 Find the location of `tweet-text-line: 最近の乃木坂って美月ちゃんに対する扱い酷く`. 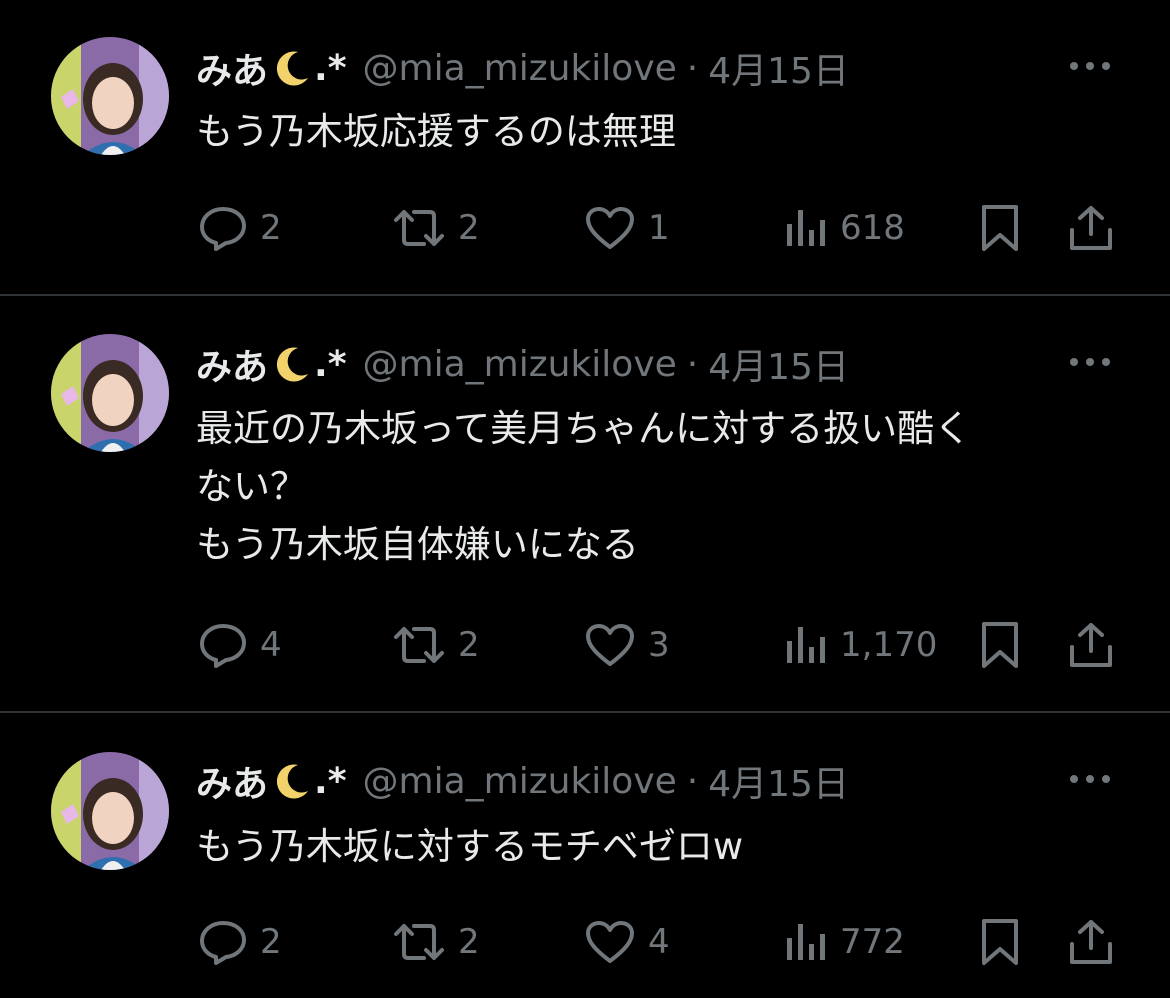

tweet-text-line: 最近の乃木坂って美月ちゃんに対する扱い酷く is located at coordinates (584, 428).